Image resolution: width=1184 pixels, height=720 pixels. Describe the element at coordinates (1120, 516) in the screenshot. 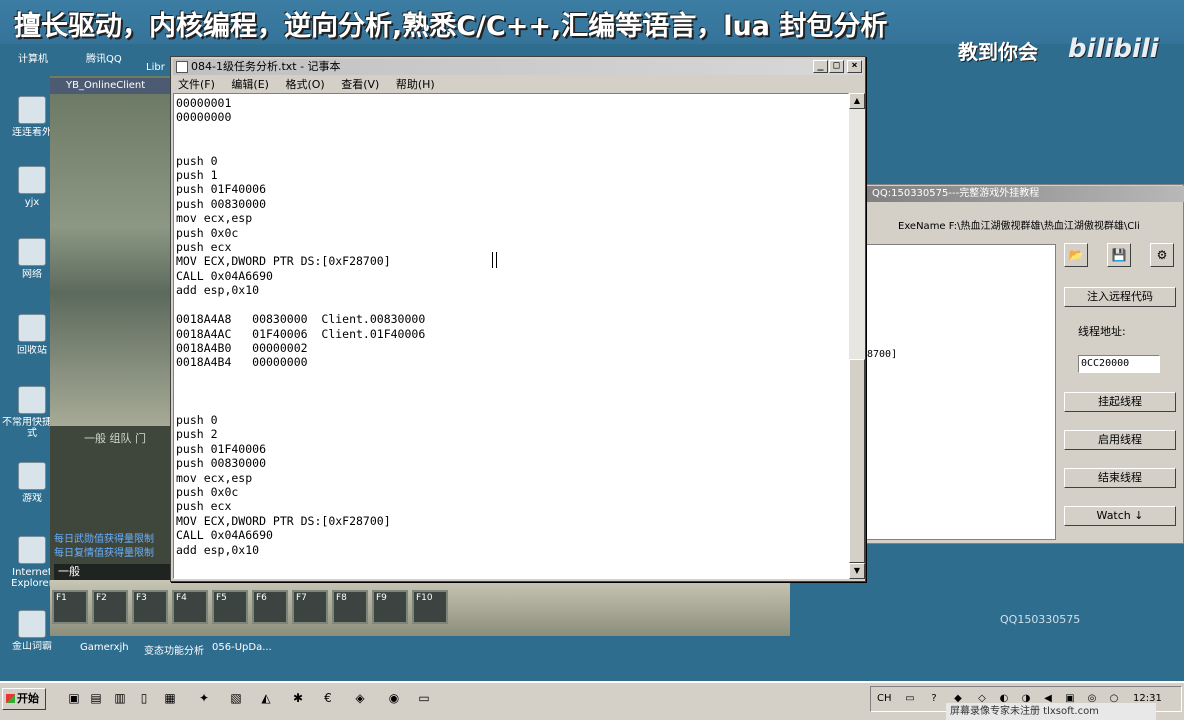

I see `watch-button: Watch ↓` at that location.